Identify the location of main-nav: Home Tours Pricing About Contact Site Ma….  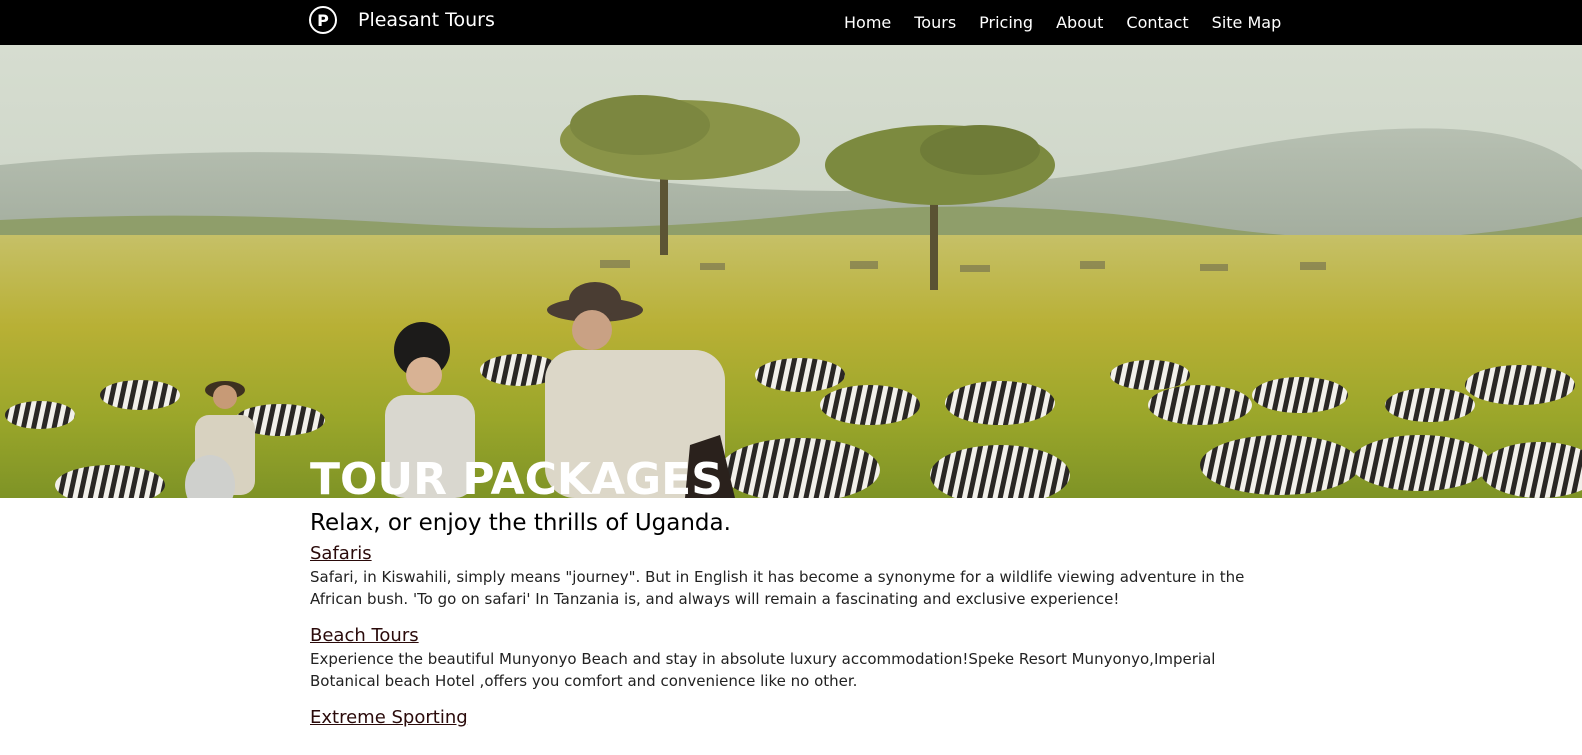
(1062, 22).